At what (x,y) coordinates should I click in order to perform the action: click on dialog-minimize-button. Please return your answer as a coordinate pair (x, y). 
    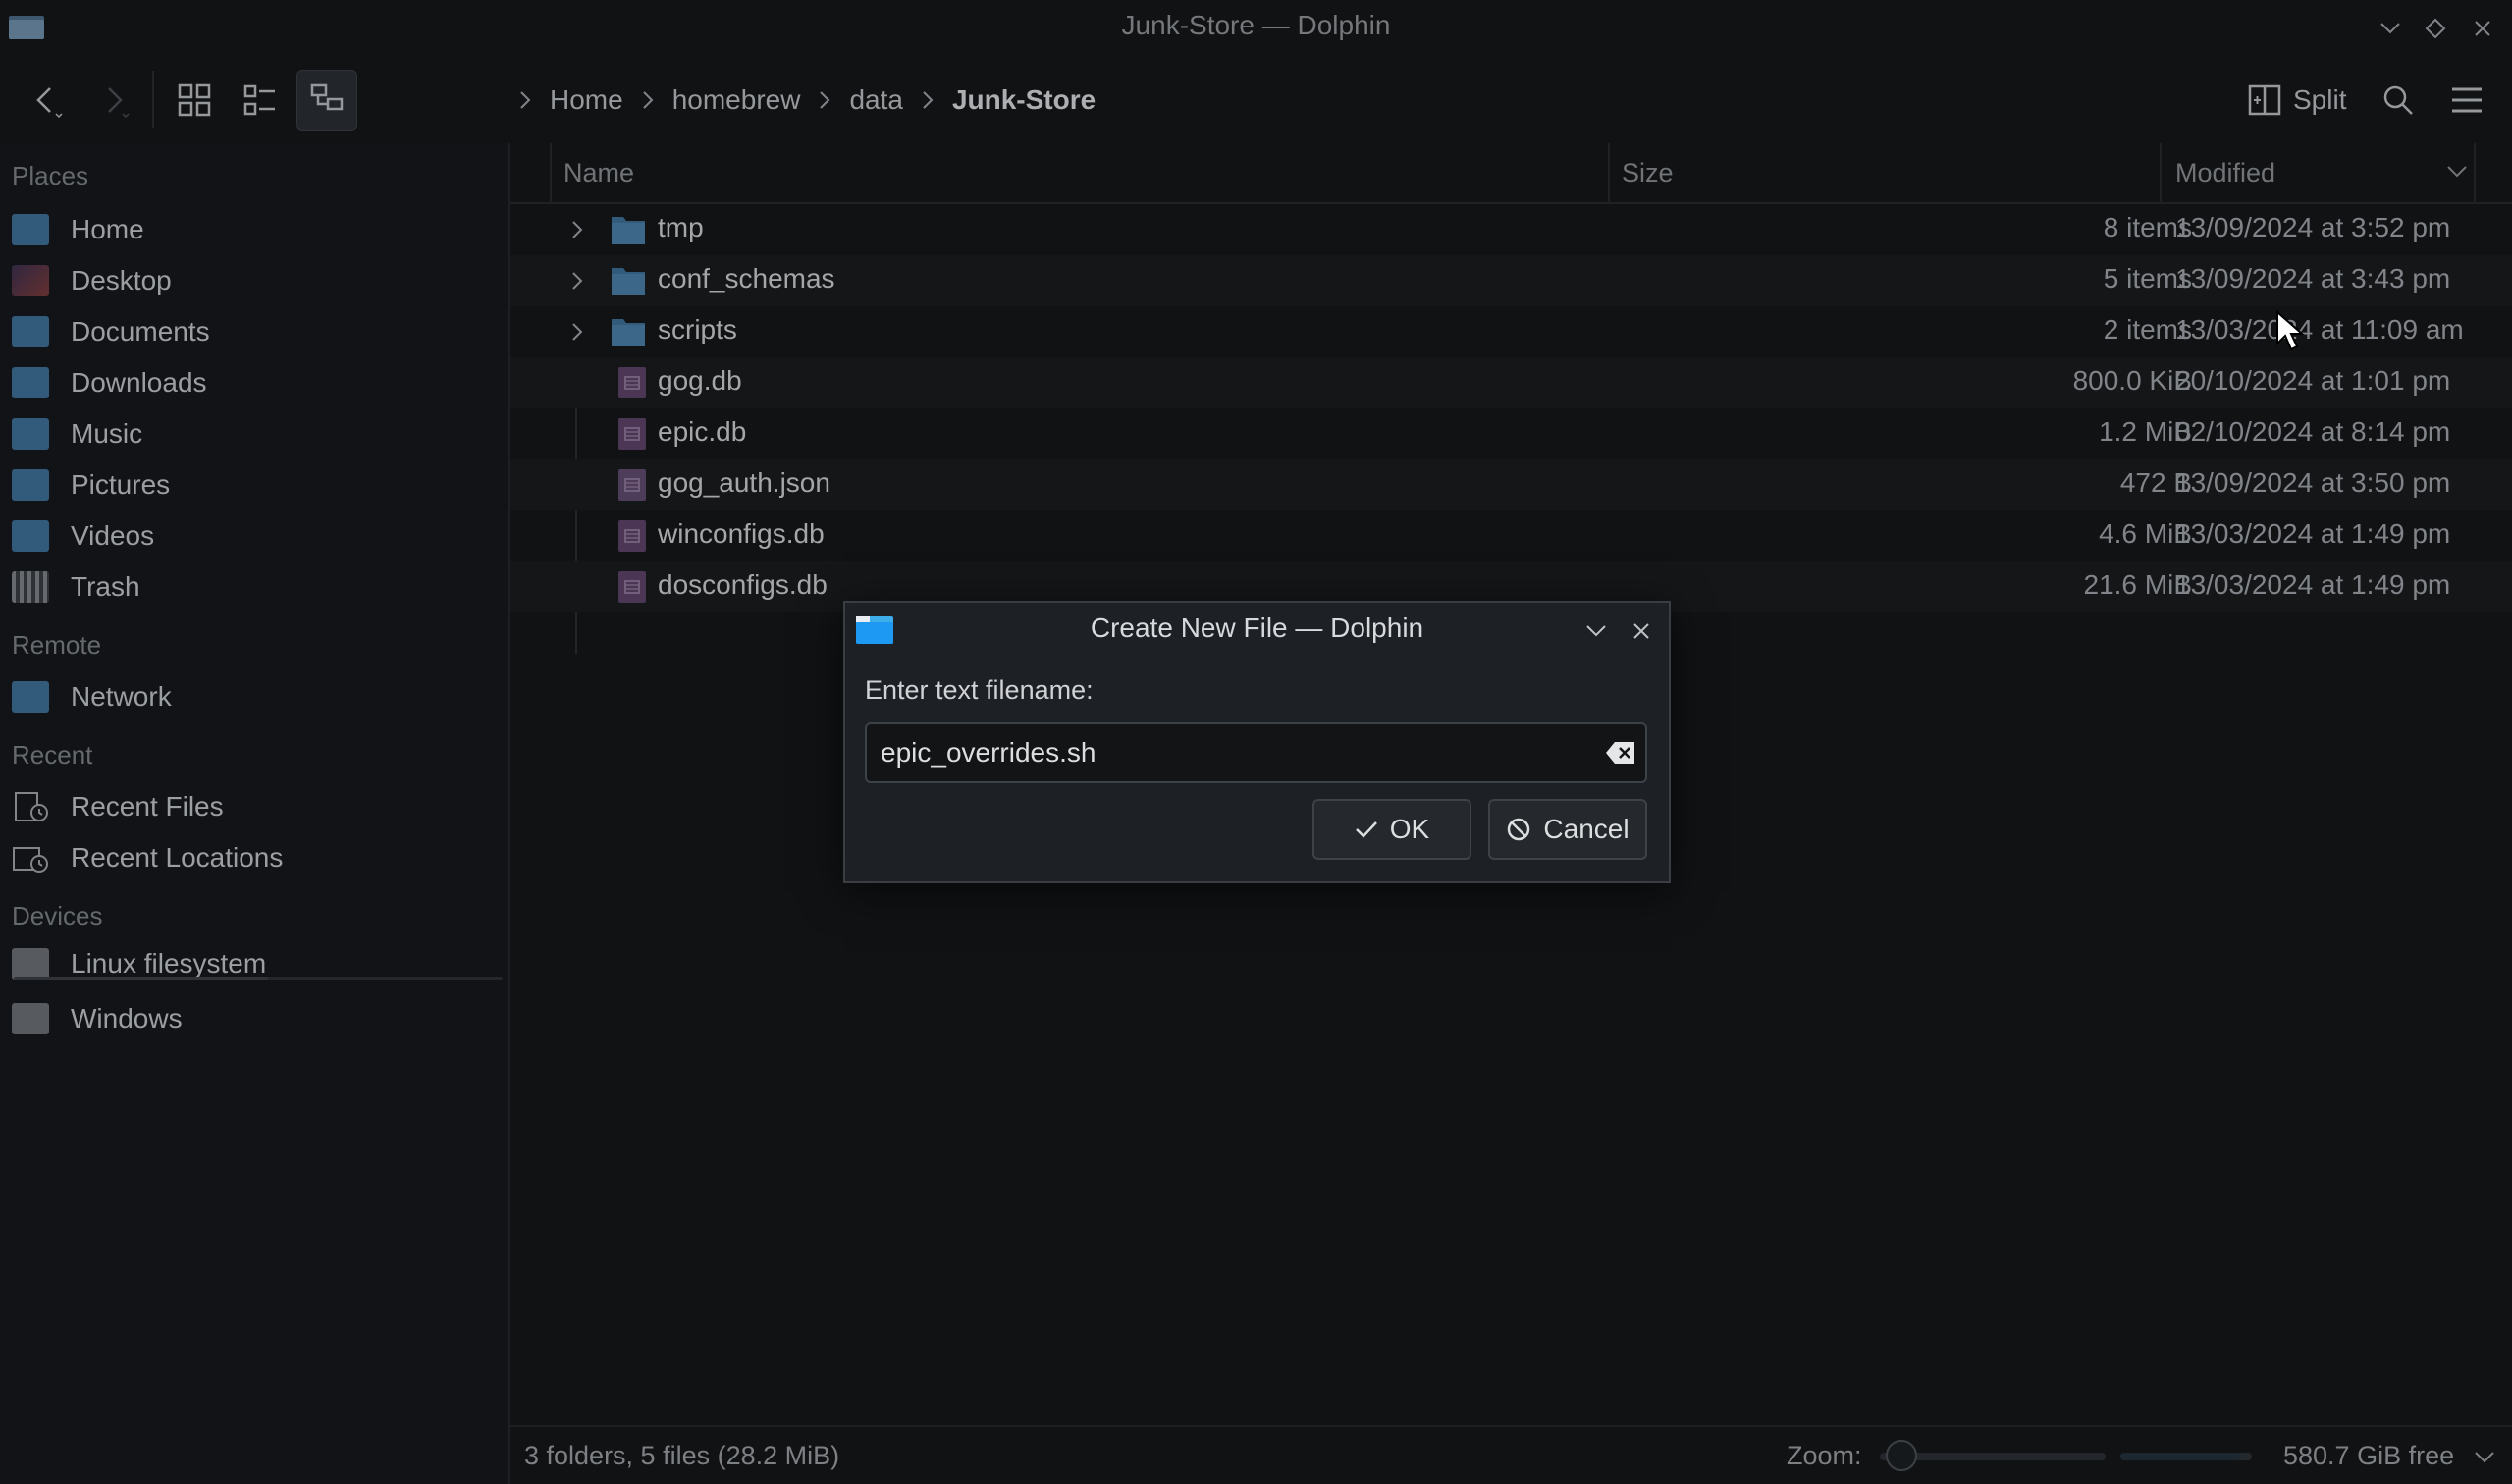
    Looking at the image, I should click on (1596, 631).